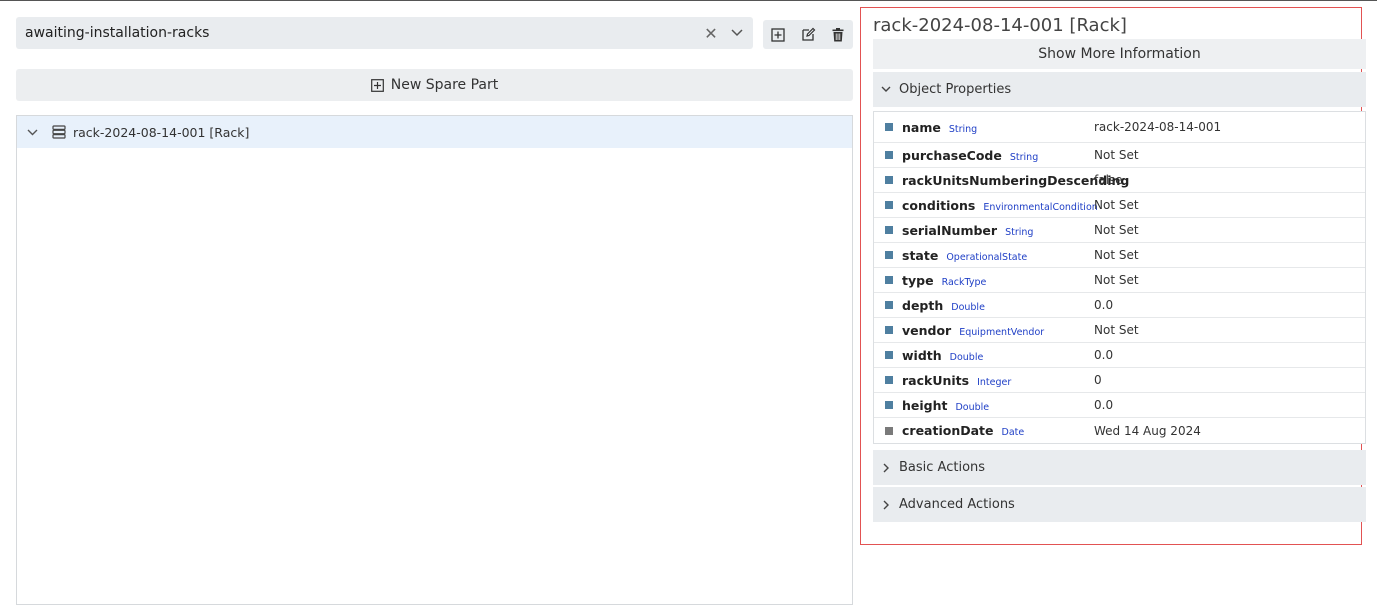  I want to click on delete-button, so click(838, 34).